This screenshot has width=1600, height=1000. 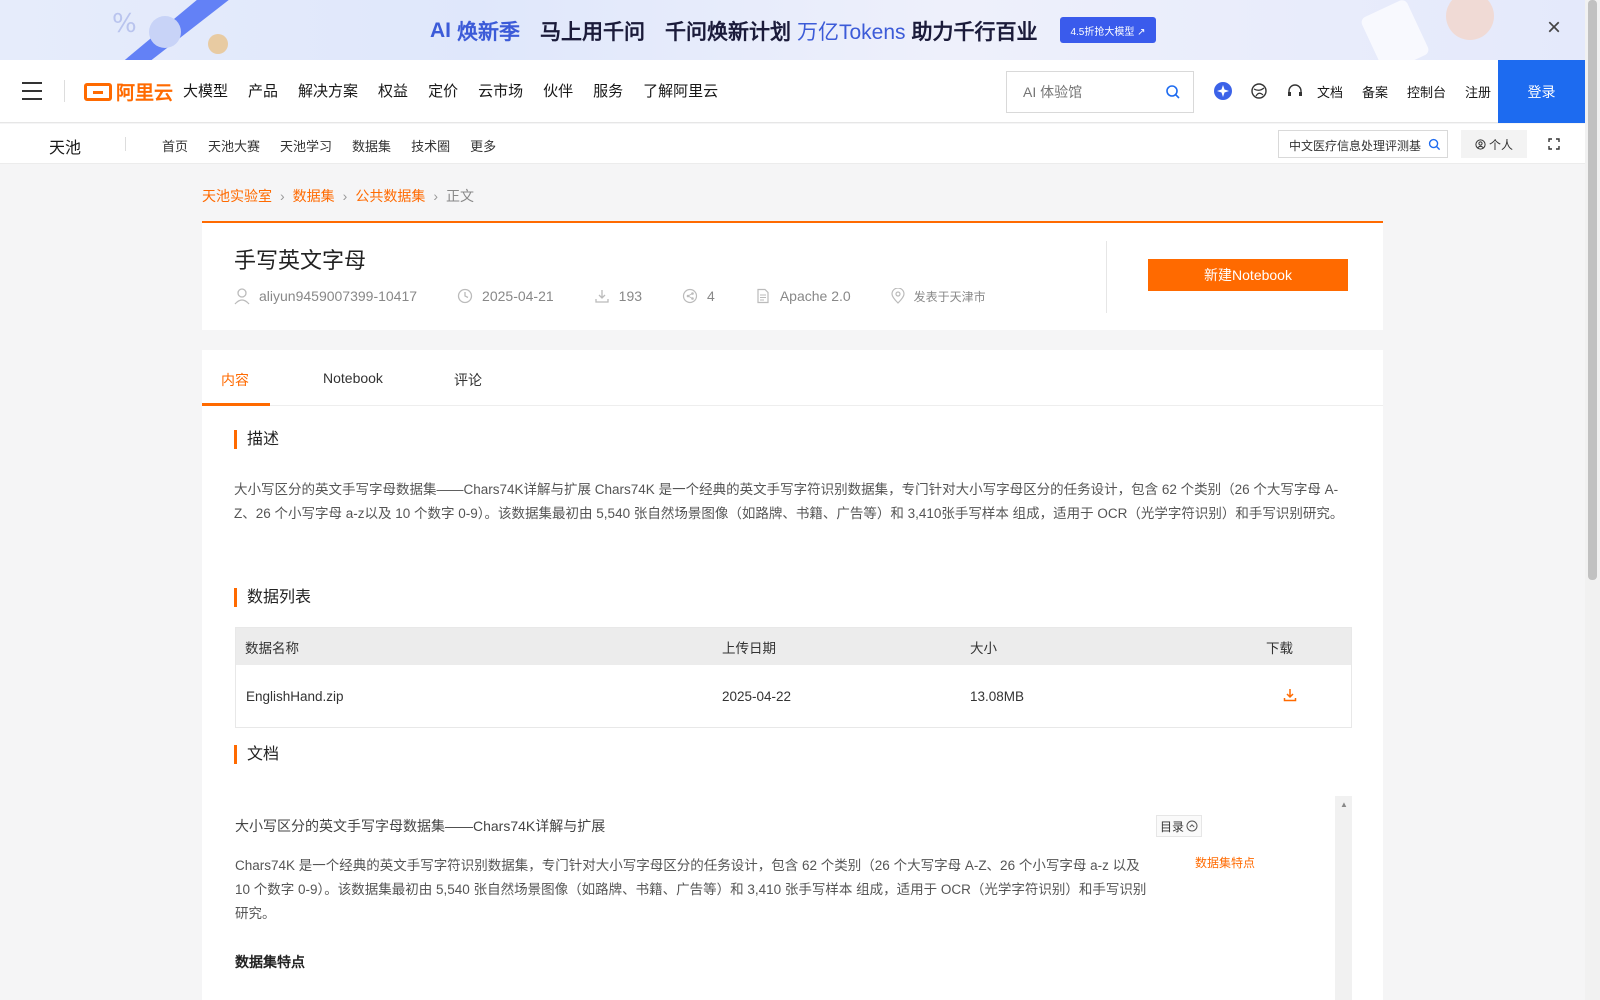 What do you see at coordinates (234, 145) in the screenshot?
I see `sub-nav-competition: 天池大赛` at bounding box center [234, 145].